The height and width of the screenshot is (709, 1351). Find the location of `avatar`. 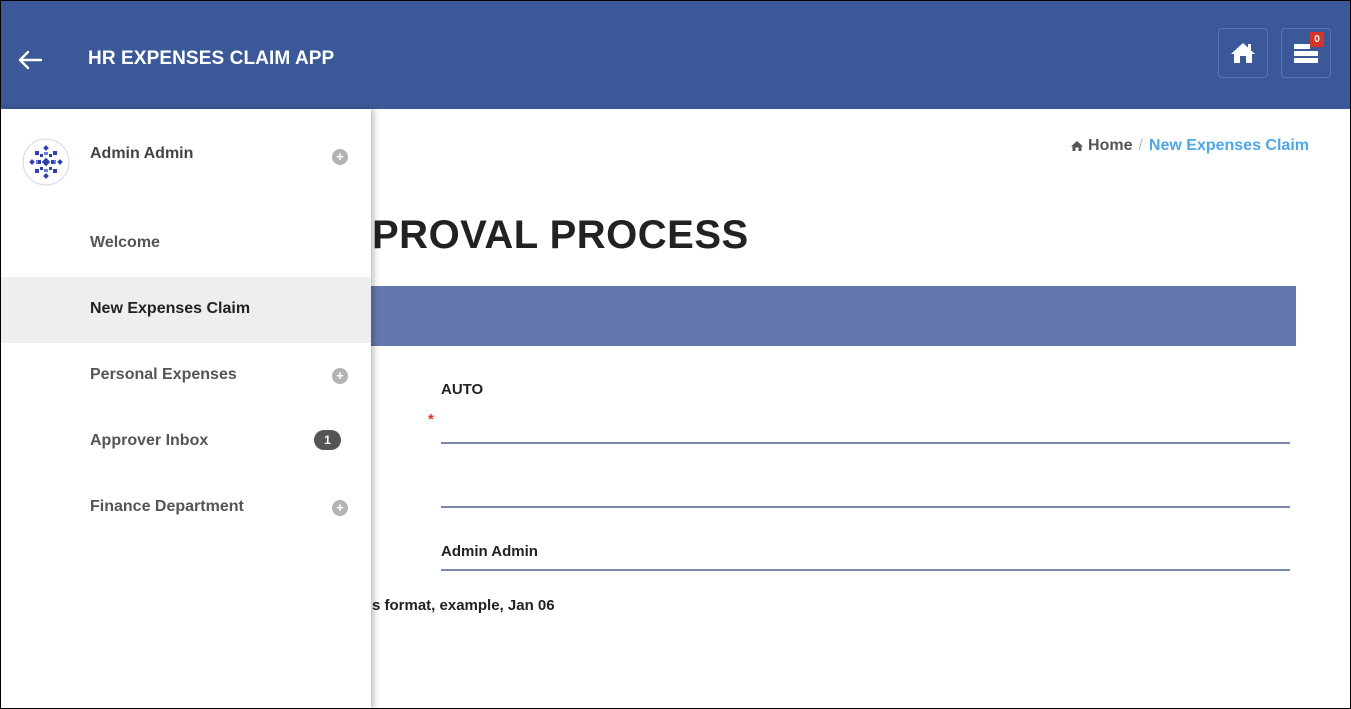

avatar is located at coordinates (46, 162).